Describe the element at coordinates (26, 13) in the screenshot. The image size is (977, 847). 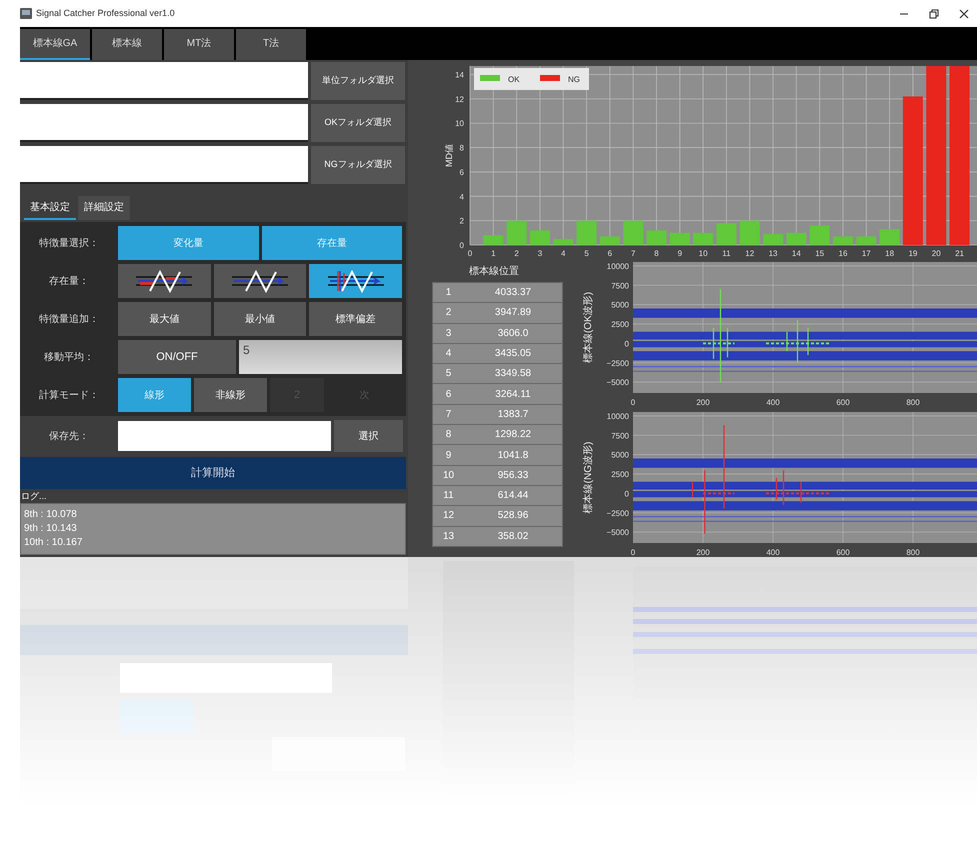
I see `app-icon` at that location.